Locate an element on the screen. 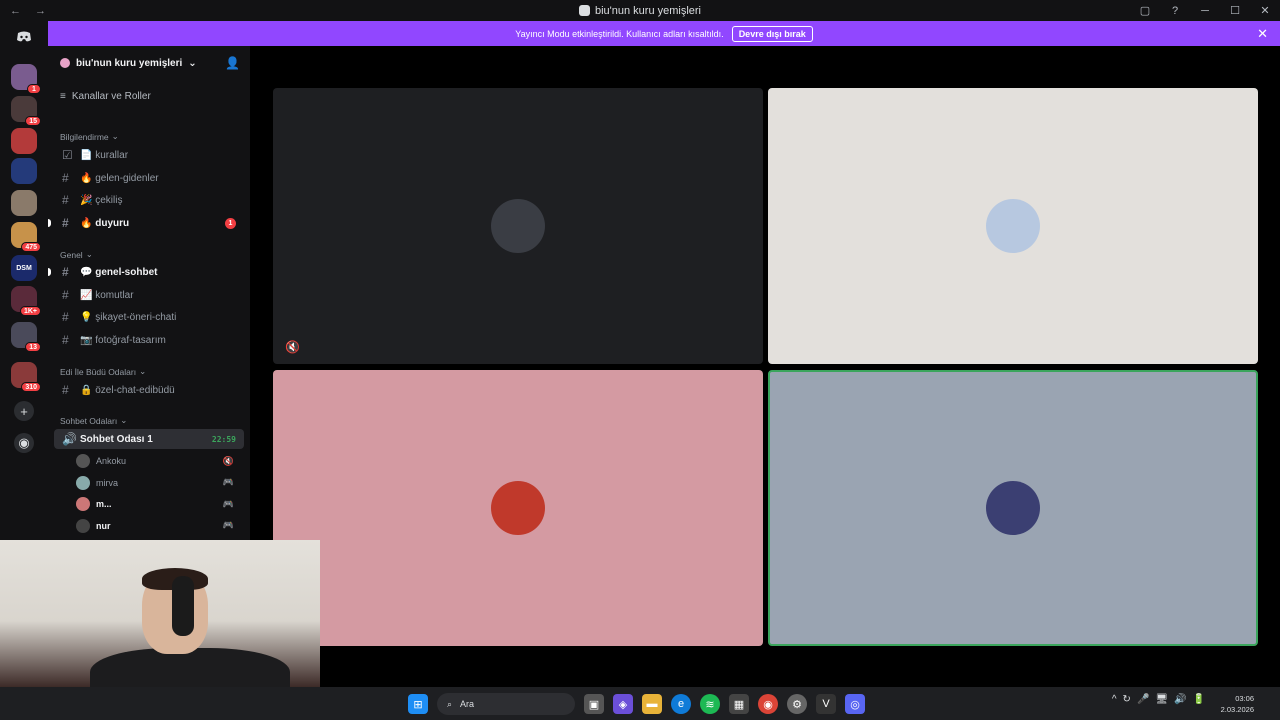 The image size is (1280, 720). add-server-icon: + is located at coordinates (24, 411).